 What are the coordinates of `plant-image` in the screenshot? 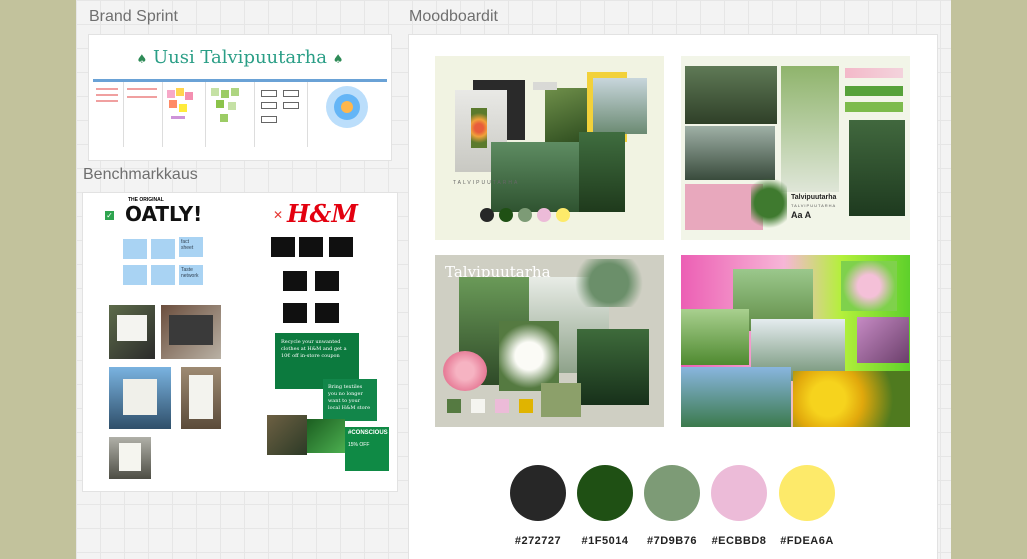 It's located at (769, 203).